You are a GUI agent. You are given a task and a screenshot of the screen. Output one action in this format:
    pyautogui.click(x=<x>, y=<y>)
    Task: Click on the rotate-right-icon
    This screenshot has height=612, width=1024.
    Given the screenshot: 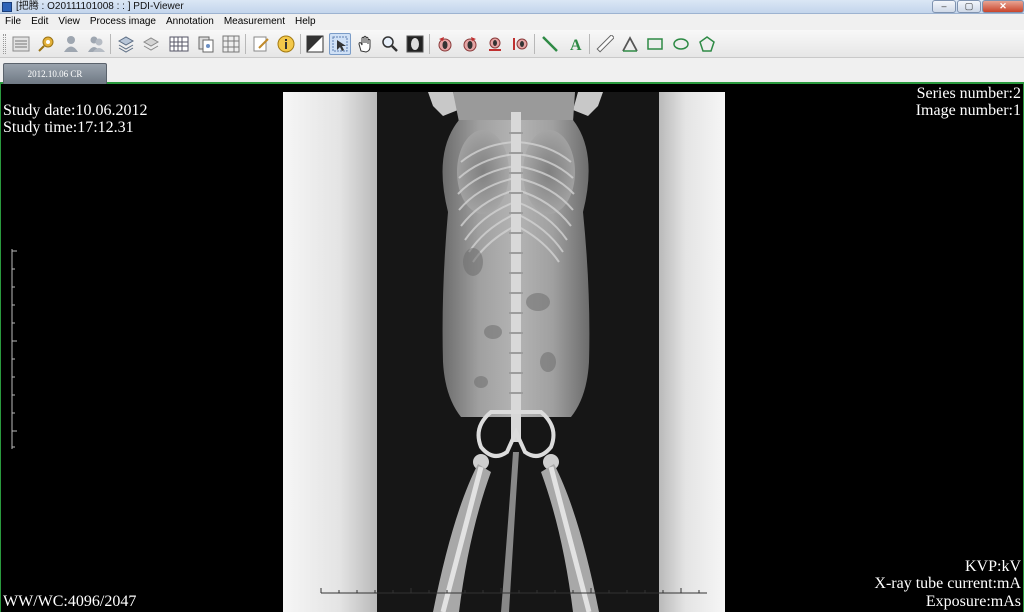 What is the action you would take?
    pyautogui.click(x=470, y=44)
    